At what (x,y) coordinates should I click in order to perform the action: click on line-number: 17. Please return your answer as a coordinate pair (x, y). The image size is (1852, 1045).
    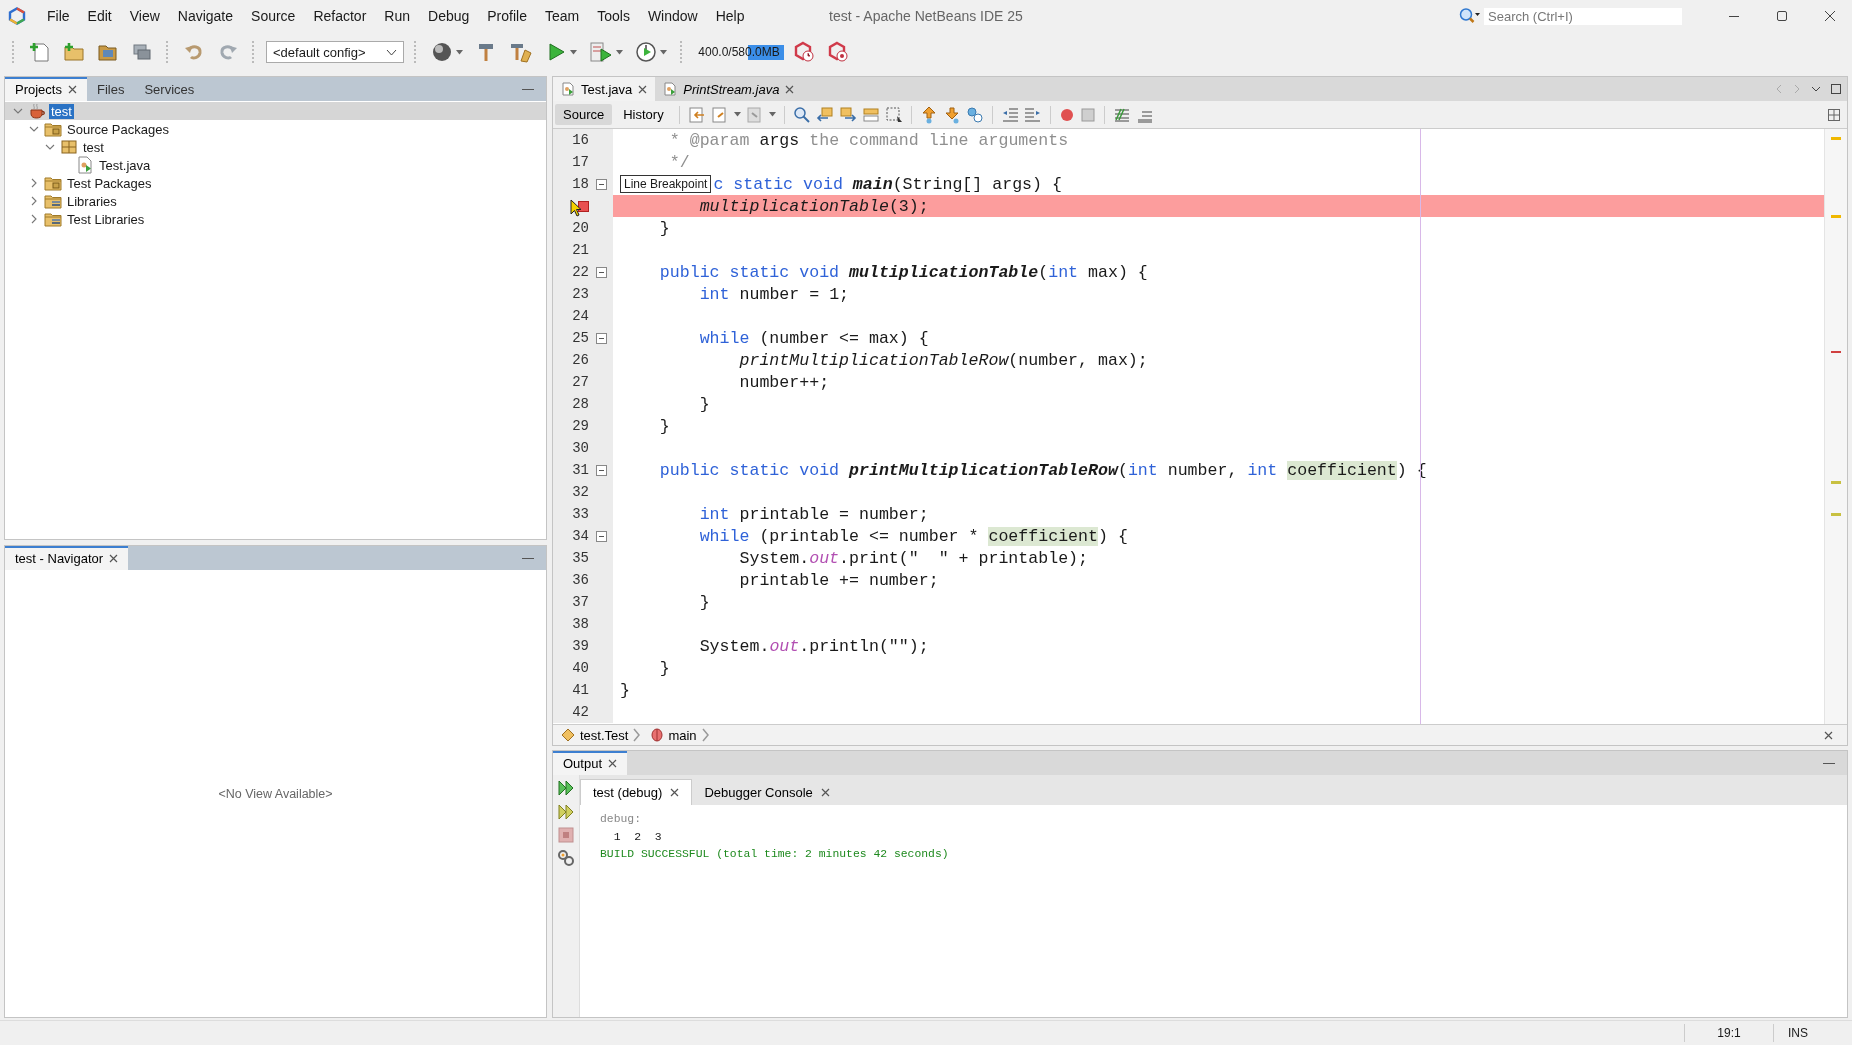
    Looking at the image, I should click on (580, 162).